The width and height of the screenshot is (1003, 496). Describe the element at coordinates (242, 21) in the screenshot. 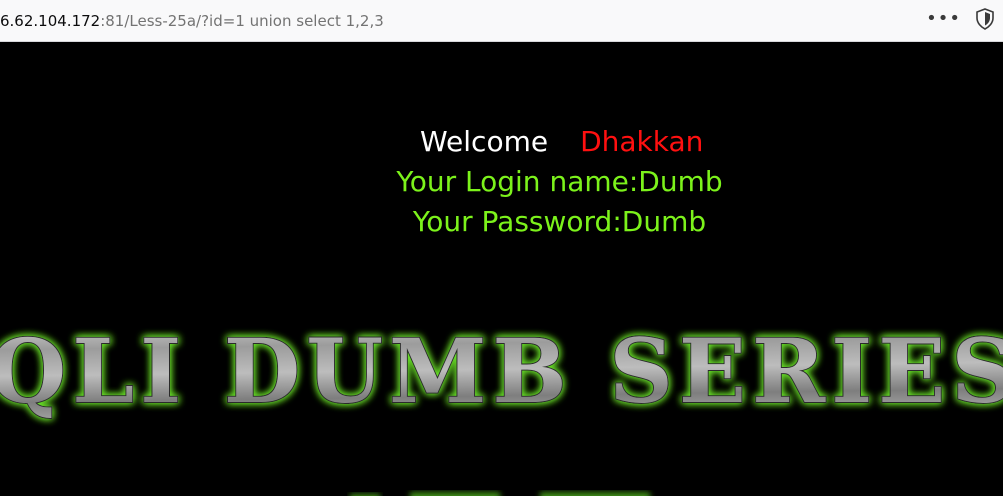

I see `url-path: :81/Less-25a/?id=1 union select 1,2,3` at that location.